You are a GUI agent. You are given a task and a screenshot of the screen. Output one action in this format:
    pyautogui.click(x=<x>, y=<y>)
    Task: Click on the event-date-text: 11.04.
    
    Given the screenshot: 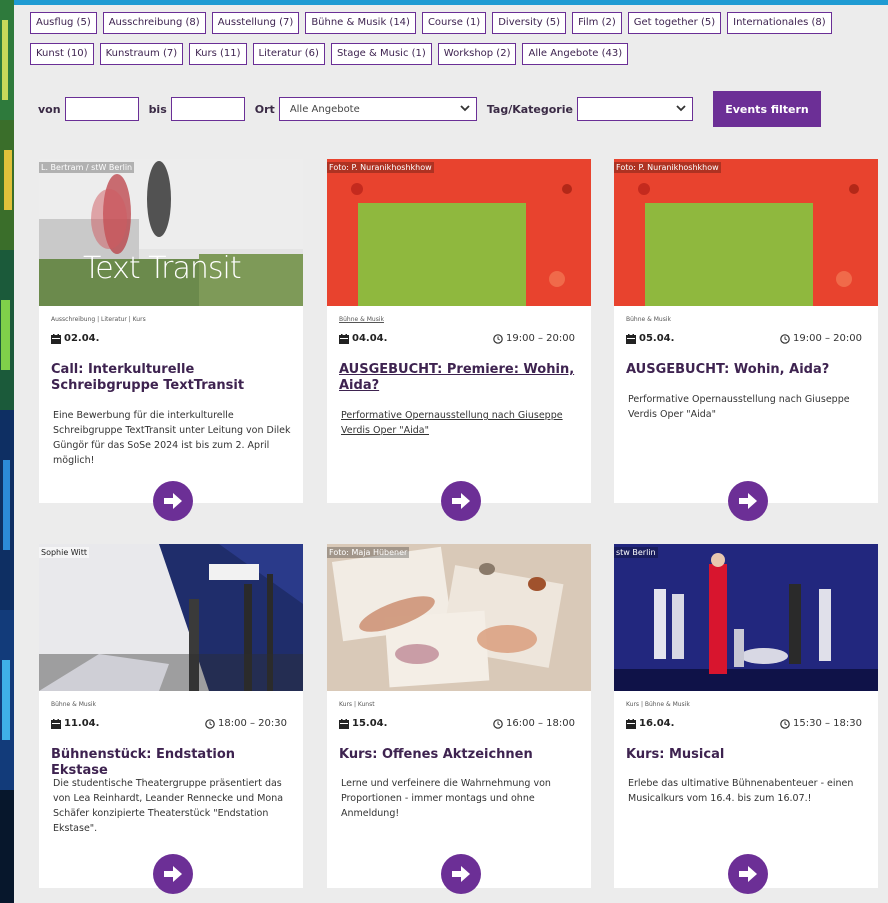 What is the action you would take?
    pyautogui.click(x=82, y=723)
    